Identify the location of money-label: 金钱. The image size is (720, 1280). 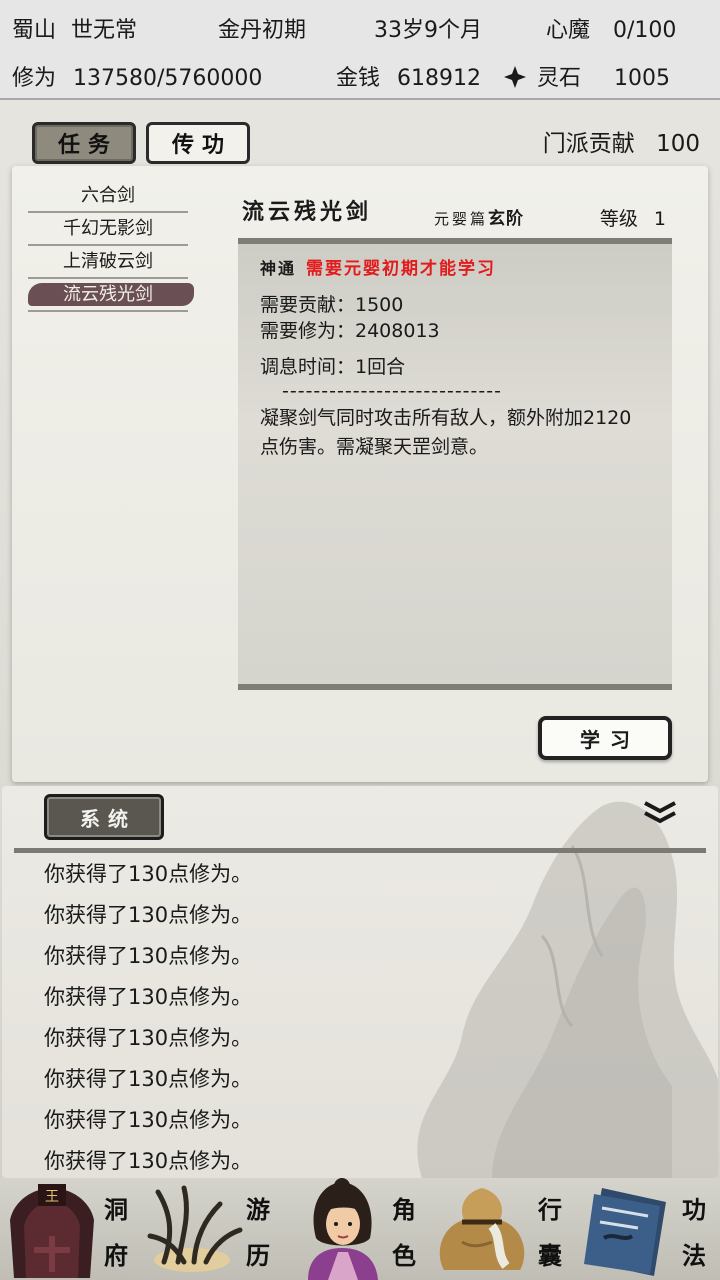
(358, 78).